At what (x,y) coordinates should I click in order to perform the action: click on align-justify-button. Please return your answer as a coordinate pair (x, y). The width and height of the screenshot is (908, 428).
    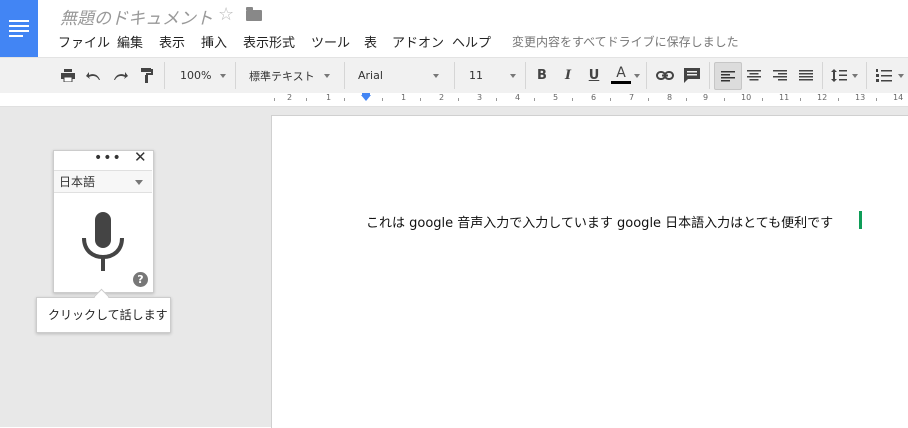
    Looking at the image, I should click on (806, 75).